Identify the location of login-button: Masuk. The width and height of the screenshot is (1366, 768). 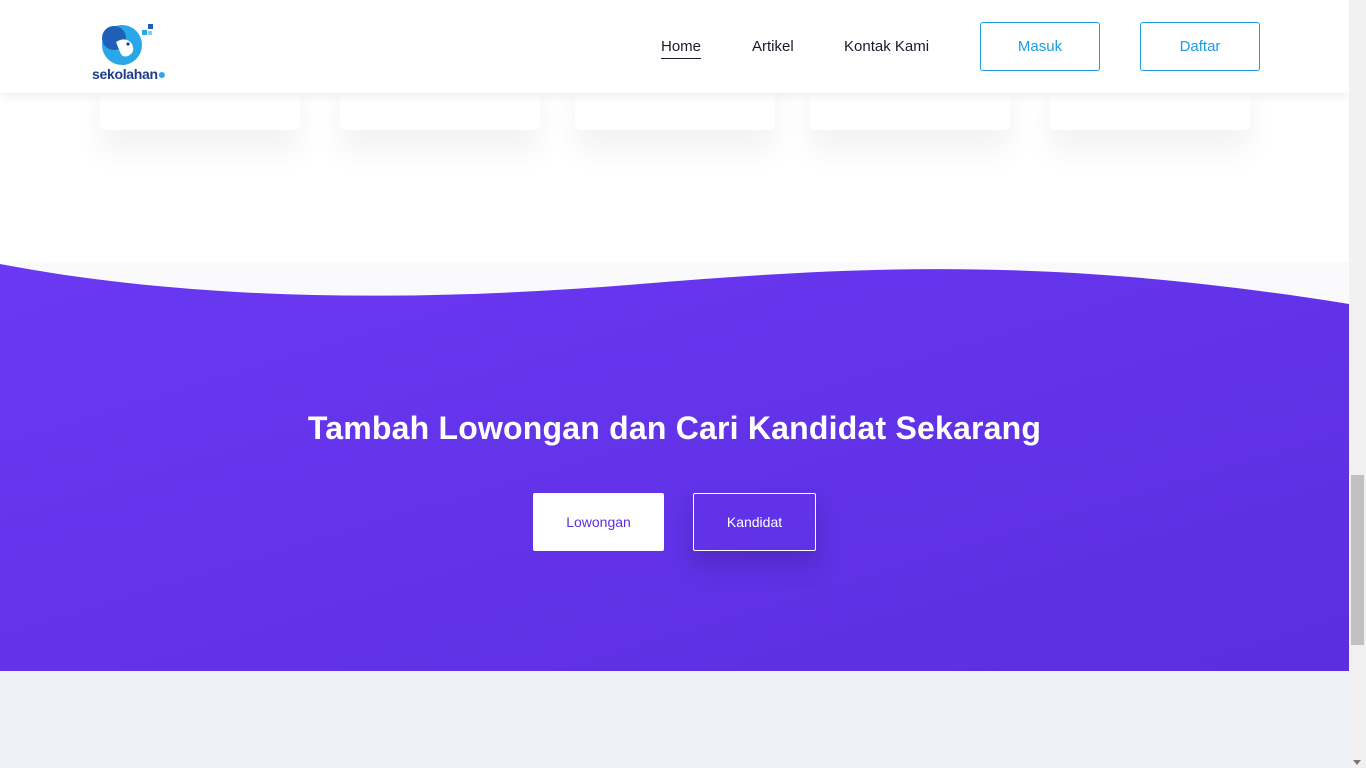
(1040, 46).